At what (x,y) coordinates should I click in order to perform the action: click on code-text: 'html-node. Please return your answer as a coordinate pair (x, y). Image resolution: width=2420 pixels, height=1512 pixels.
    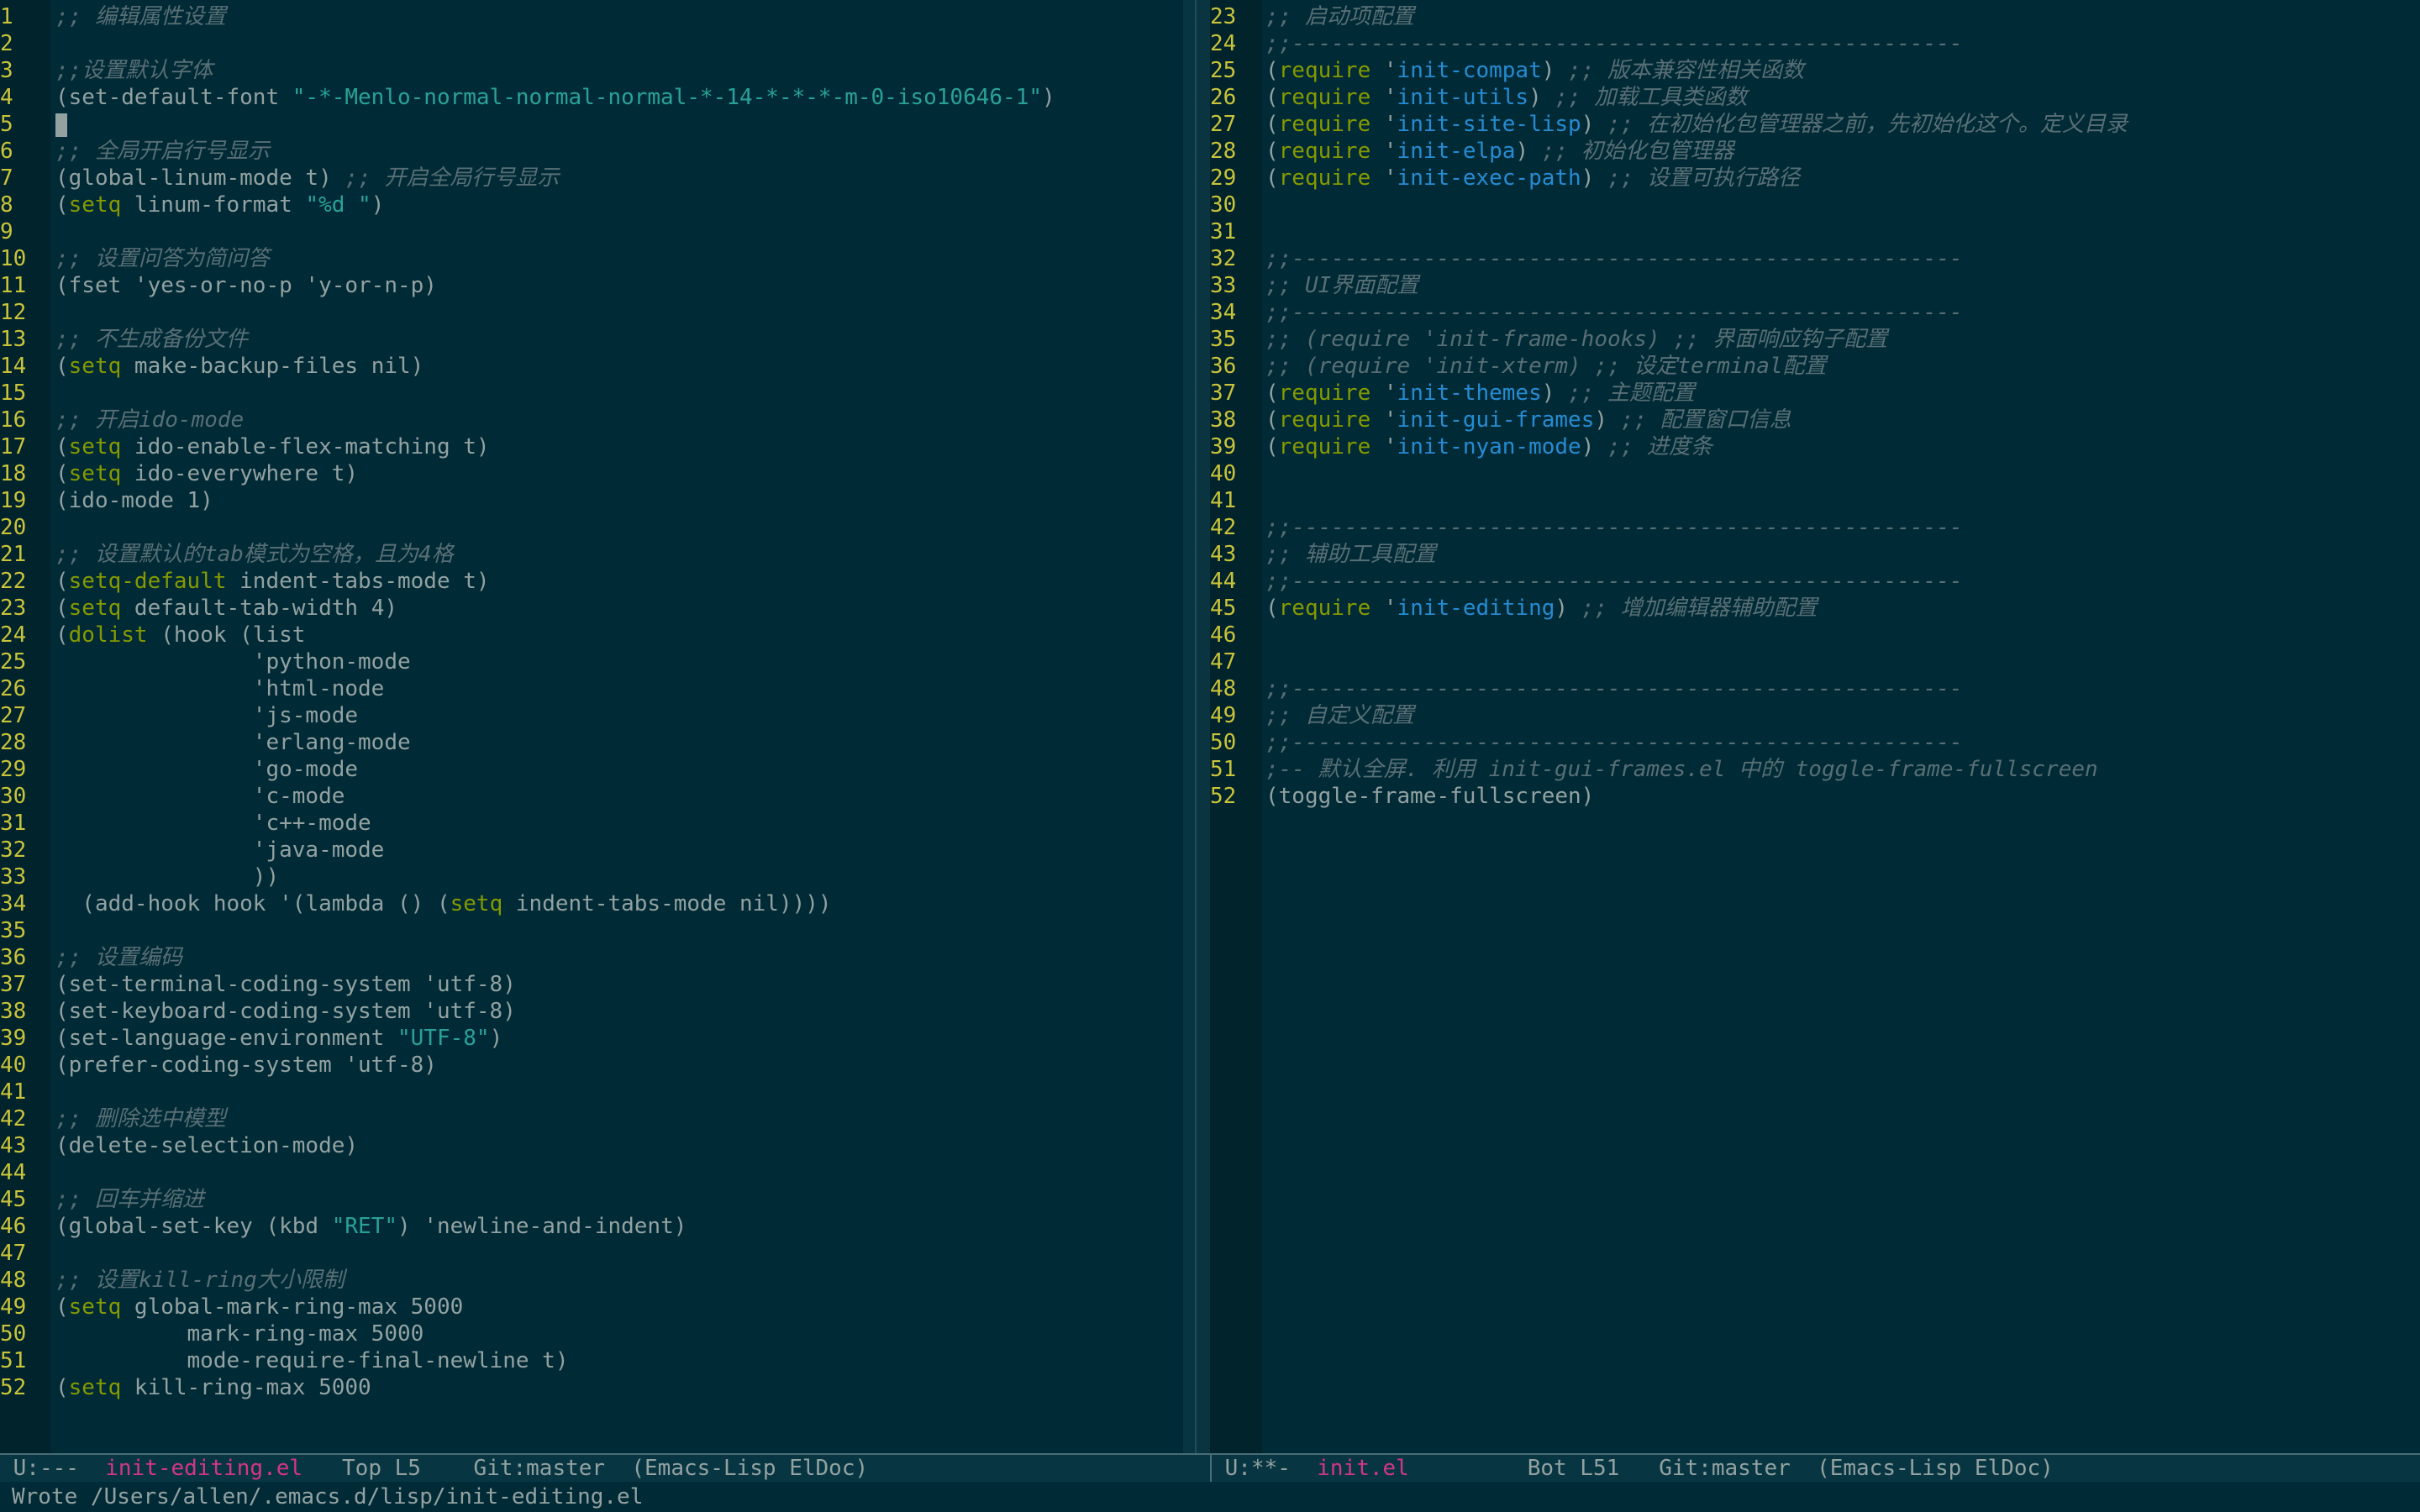
    Looking at the image, I should click on (625, 688).